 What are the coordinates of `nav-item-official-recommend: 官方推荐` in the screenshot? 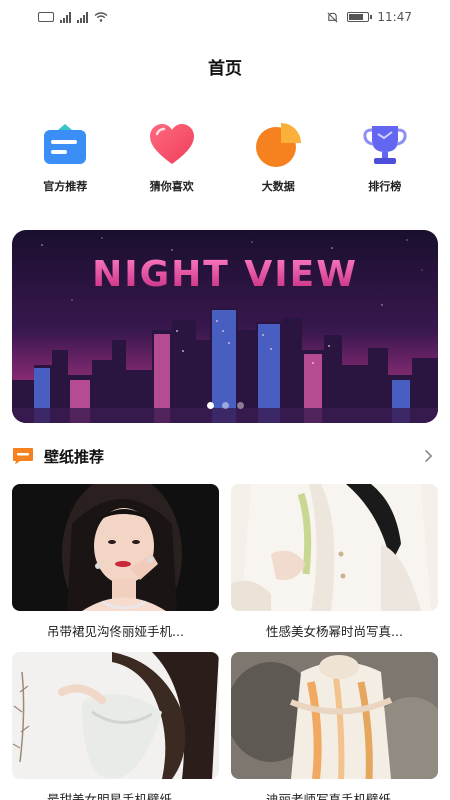 It's located at (65, 157).